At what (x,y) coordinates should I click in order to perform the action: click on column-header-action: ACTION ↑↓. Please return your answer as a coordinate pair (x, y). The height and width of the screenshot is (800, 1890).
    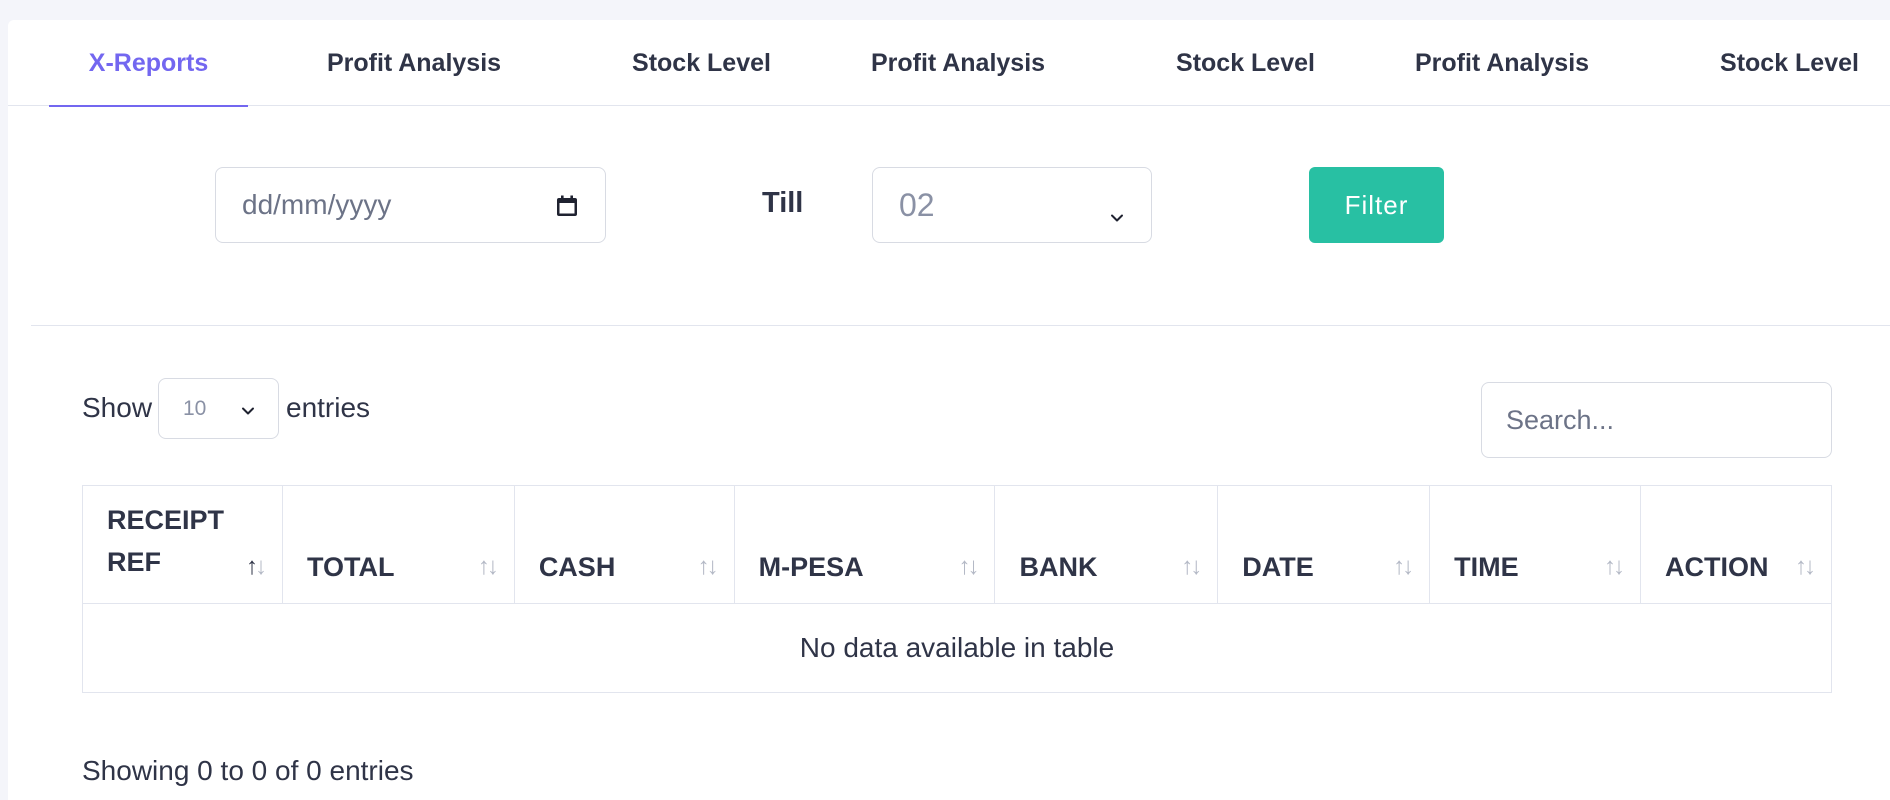
    Looking at the image, I should click on (1736, 544).